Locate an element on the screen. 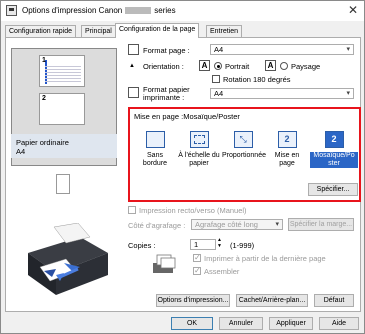  apply-button: Appliquer is located at coordinates (291, 323).